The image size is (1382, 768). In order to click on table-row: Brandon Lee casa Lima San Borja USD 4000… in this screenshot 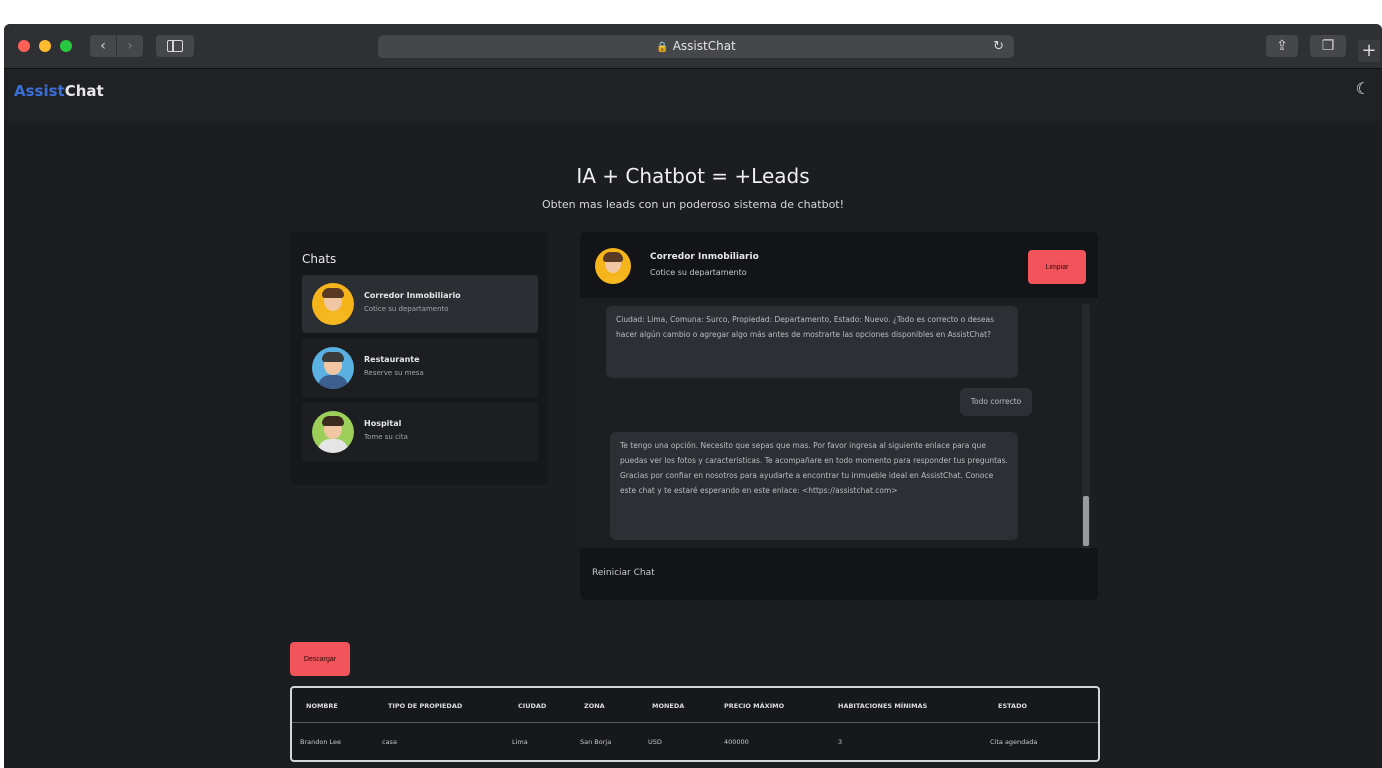, I will do `click(695, 741)`.